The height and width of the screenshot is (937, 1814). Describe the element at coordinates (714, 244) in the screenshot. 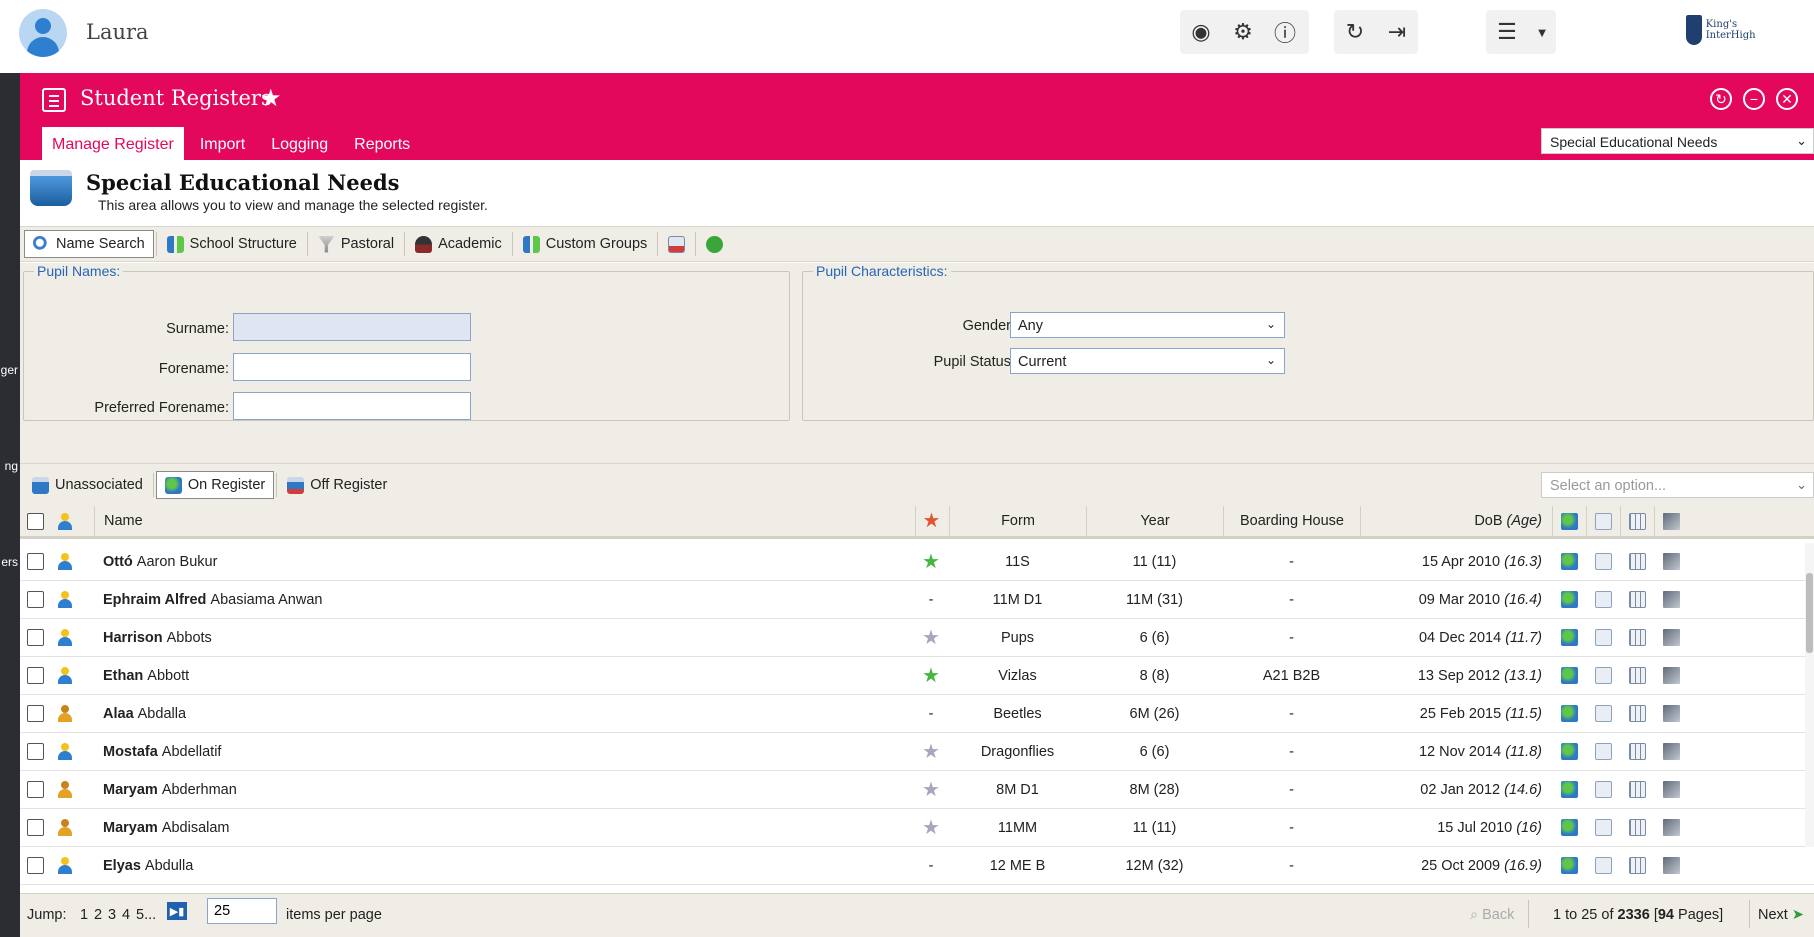

I see `recycle-button` at that location.